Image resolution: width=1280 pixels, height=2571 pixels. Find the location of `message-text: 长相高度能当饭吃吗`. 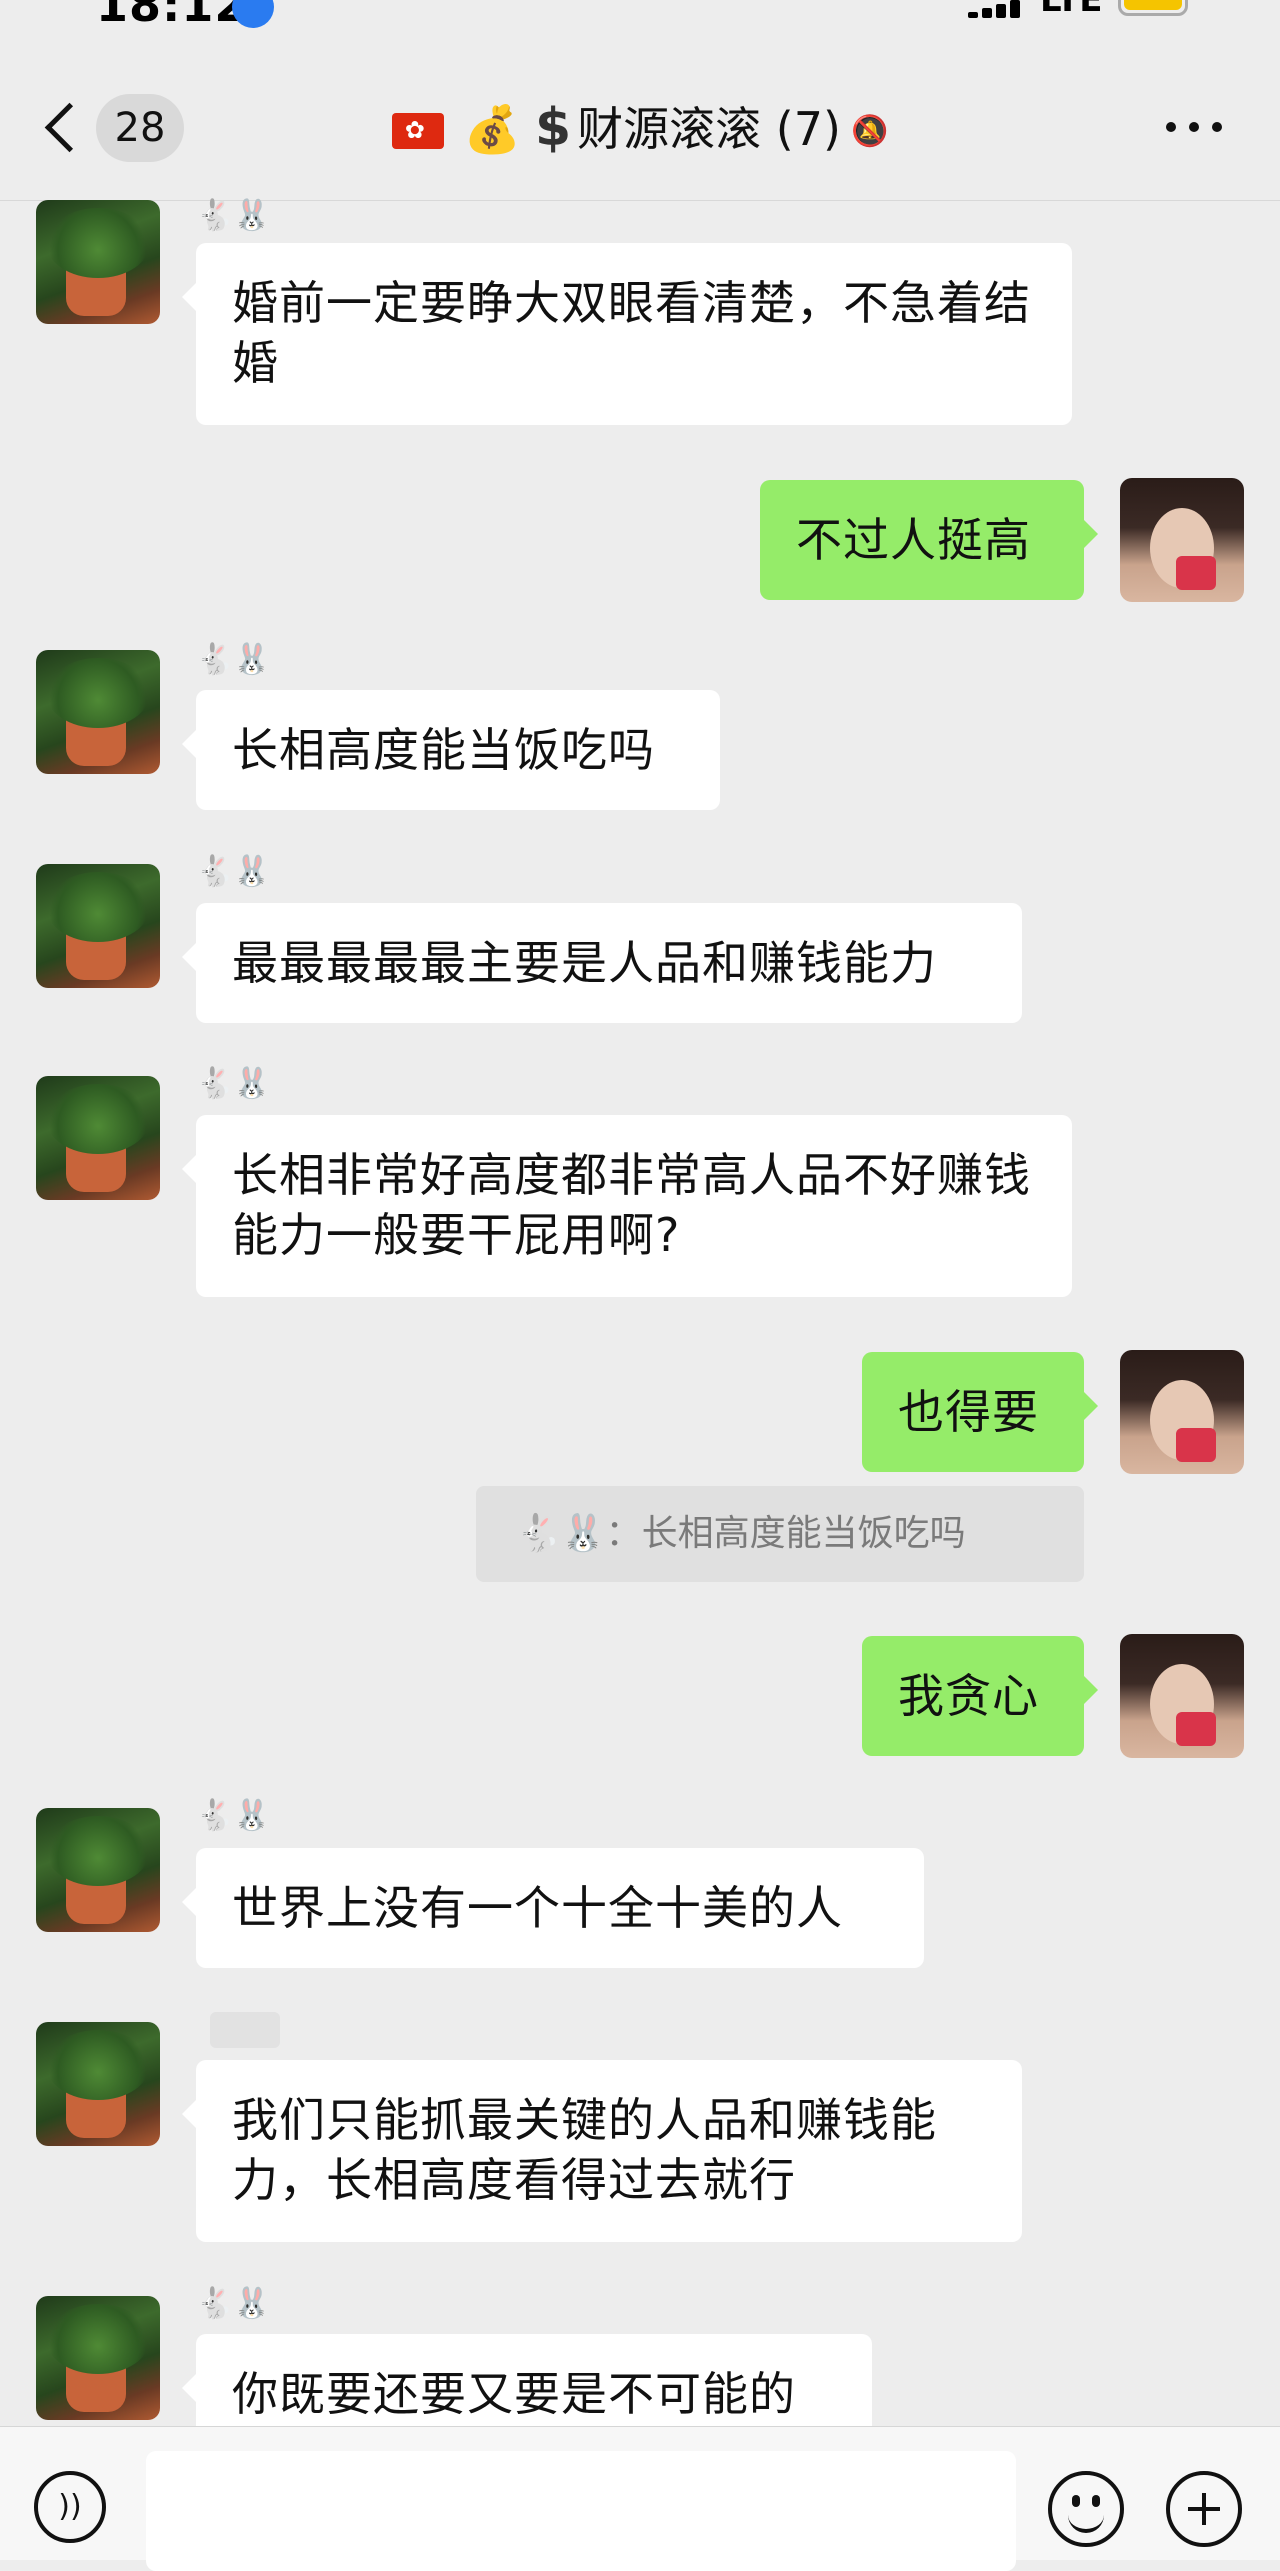

message-text: 长相高度能当饭吃吗 is located at coordinates (443, 750).